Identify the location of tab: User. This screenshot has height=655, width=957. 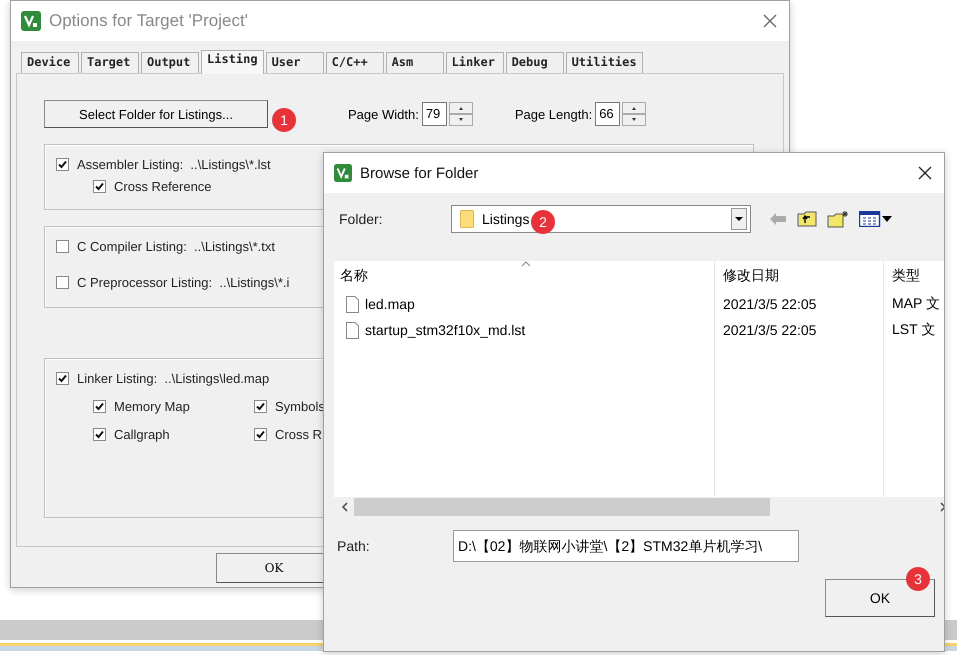
(295, 62).